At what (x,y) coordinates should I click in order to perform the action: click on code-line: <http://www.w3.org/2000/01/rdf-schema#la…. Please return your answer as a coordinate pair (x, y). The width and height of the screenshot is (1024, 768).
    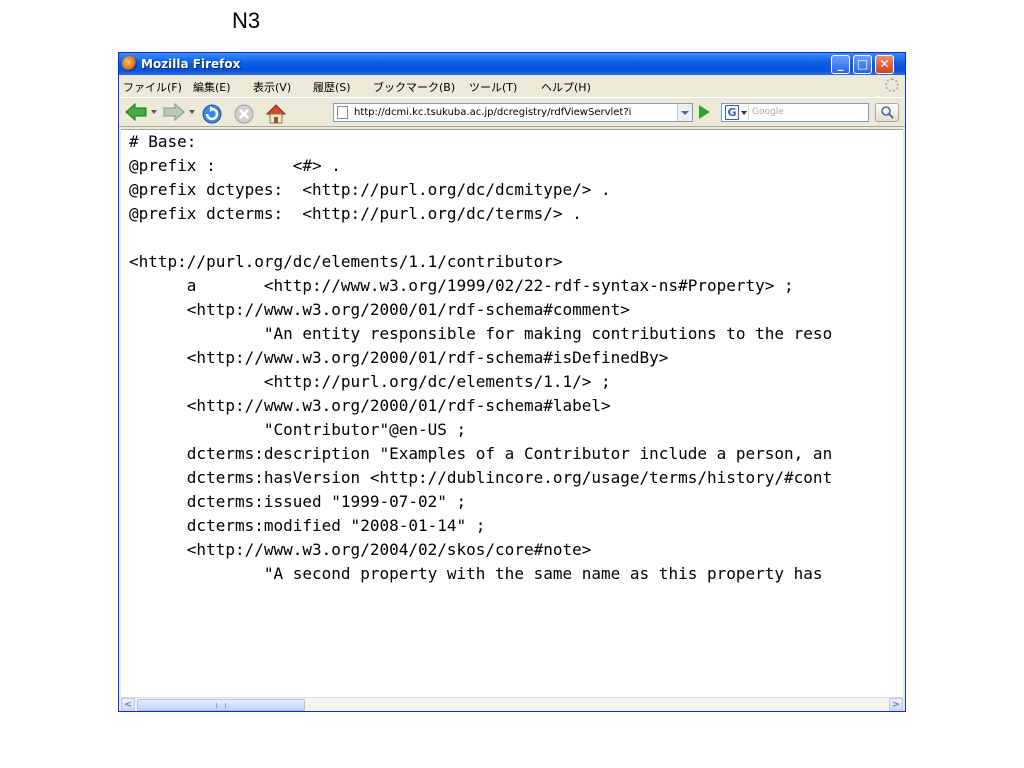
    Looking at the image, I should click on (370, 405).